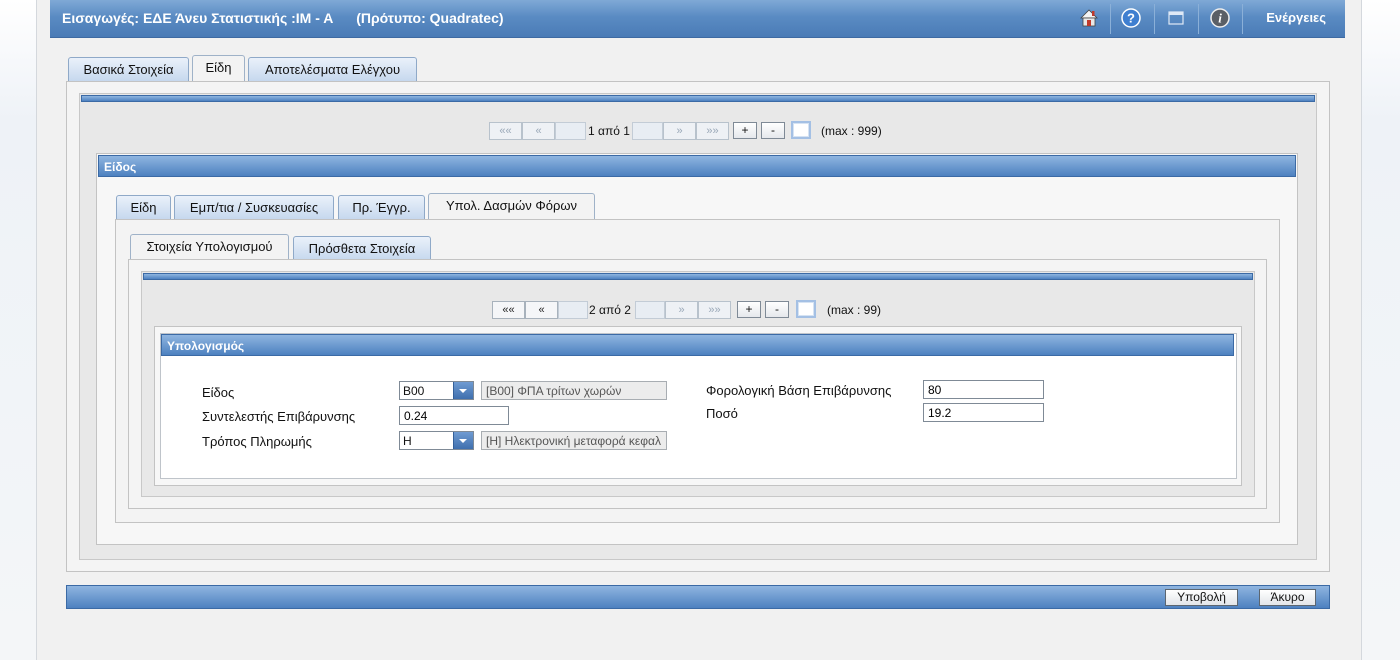 The height and width of the screenshot is (660, 1400). Describe the element at coordinates (679, 131) in the screenshot. I see `pager-next-button: »` at that location.